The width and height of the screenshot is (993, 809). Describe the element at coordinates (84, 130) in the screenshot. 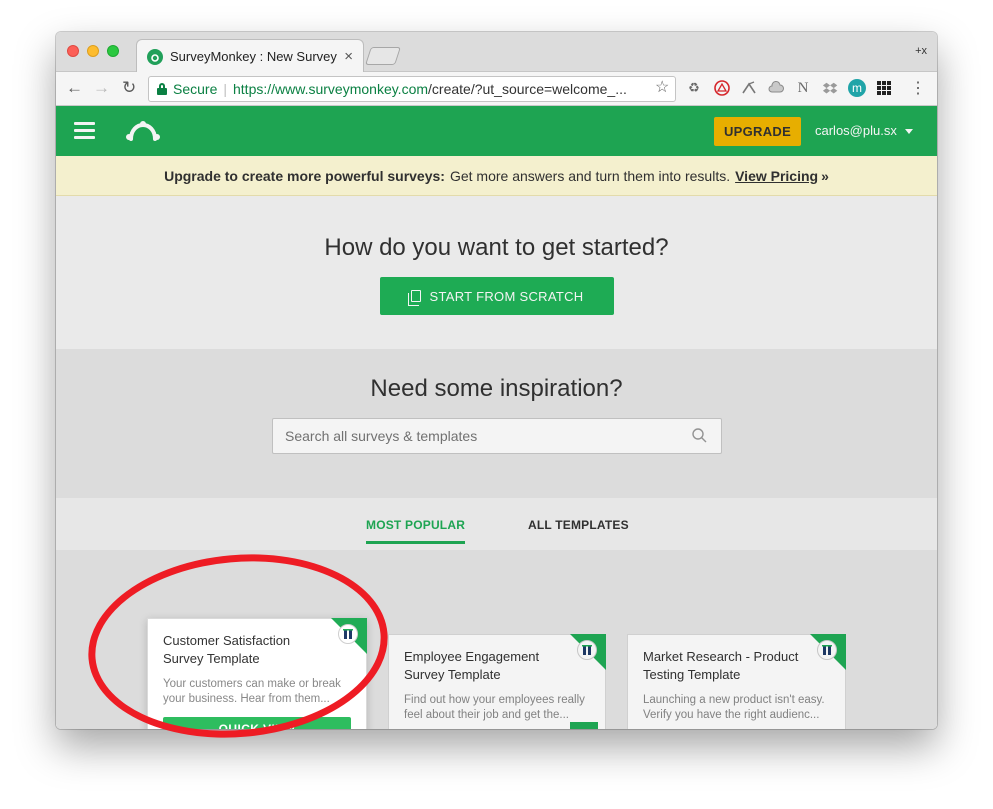

I see `hamburger-menu-icon` at that location.